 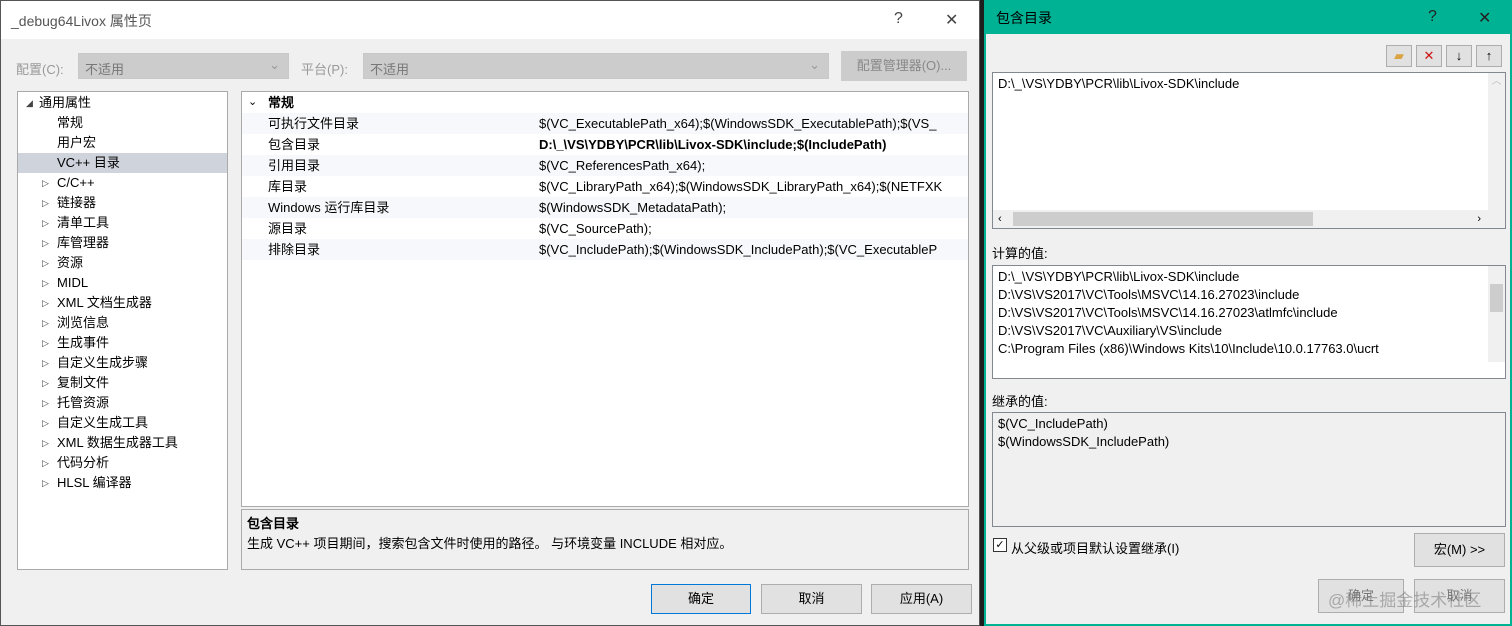 I want to click on tree-item: ▷ MIDL, so click(x=122, y=283).